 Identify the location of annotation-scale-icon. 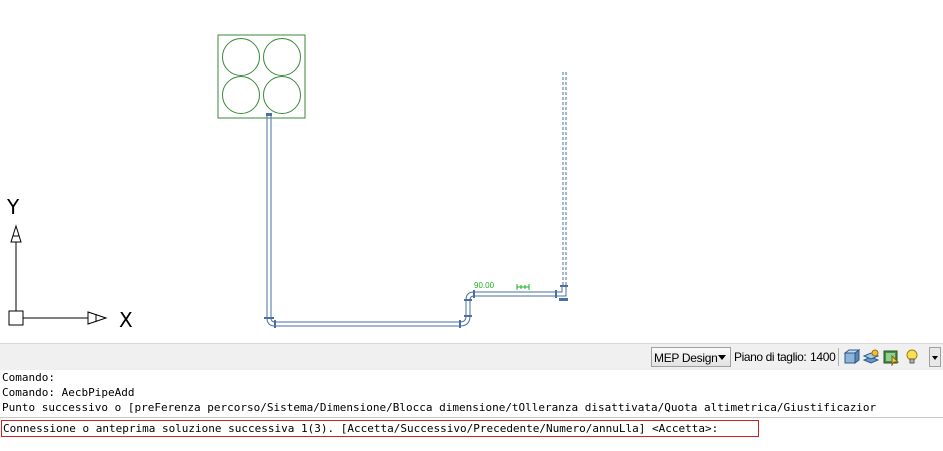
(891, 357).